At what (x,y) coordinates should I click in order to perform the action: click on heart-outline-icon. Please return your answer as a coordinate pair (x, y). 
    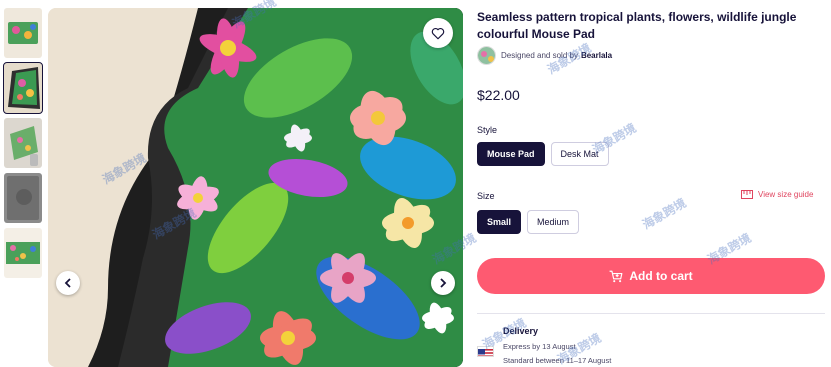
    Looking at the image, I should click on (438, 33).